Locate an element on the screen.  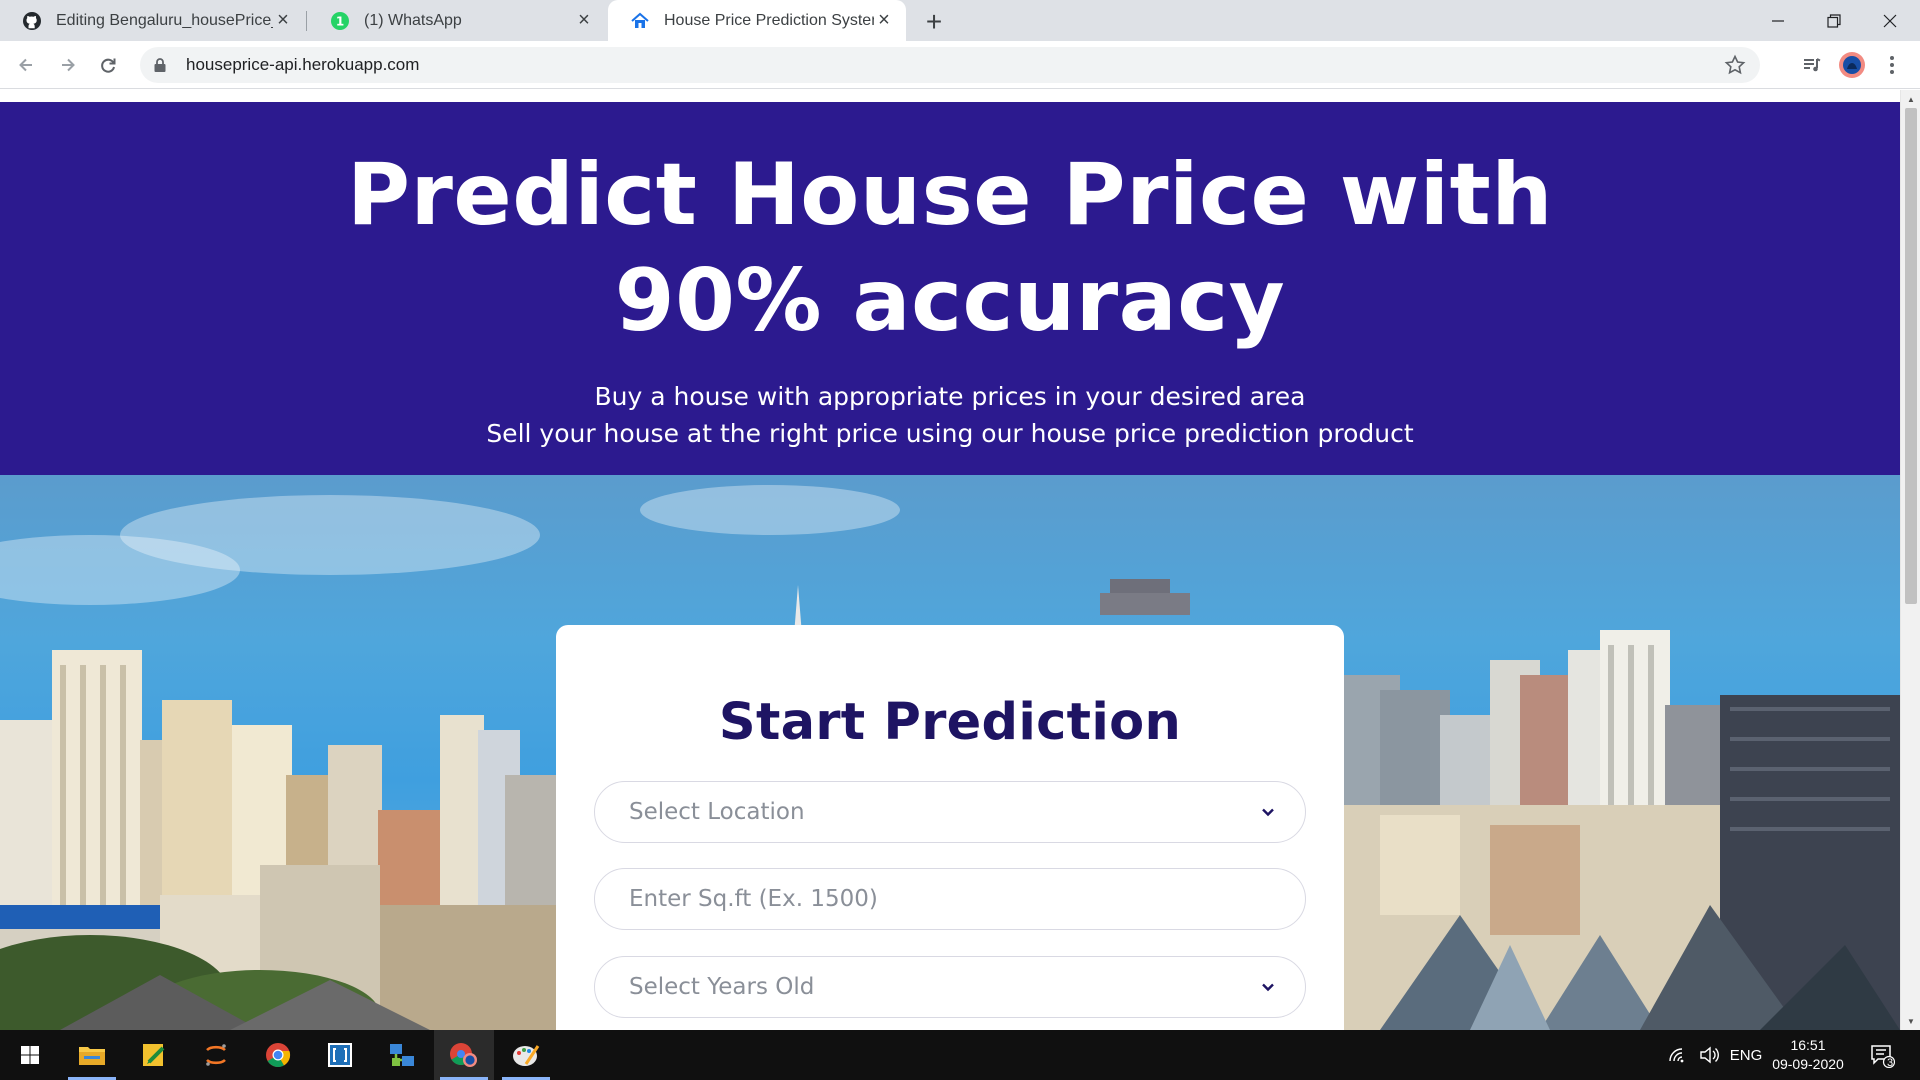
wifi-icon is located at coordinates (1677, 1055).